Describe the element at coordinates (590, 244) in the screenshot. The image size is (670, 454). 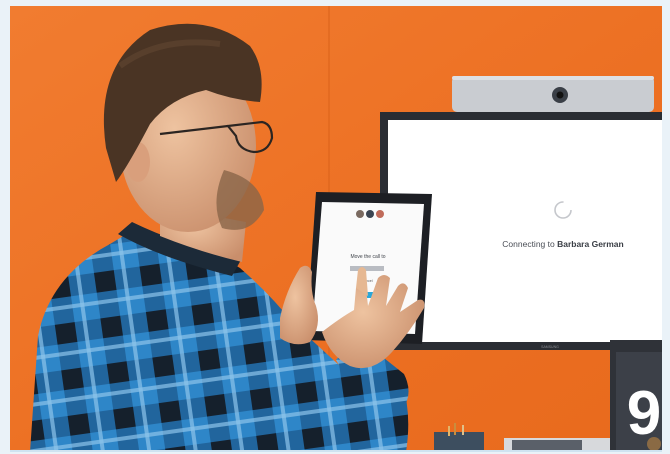
I see `tv-contact-name: Barbara German` at that location.